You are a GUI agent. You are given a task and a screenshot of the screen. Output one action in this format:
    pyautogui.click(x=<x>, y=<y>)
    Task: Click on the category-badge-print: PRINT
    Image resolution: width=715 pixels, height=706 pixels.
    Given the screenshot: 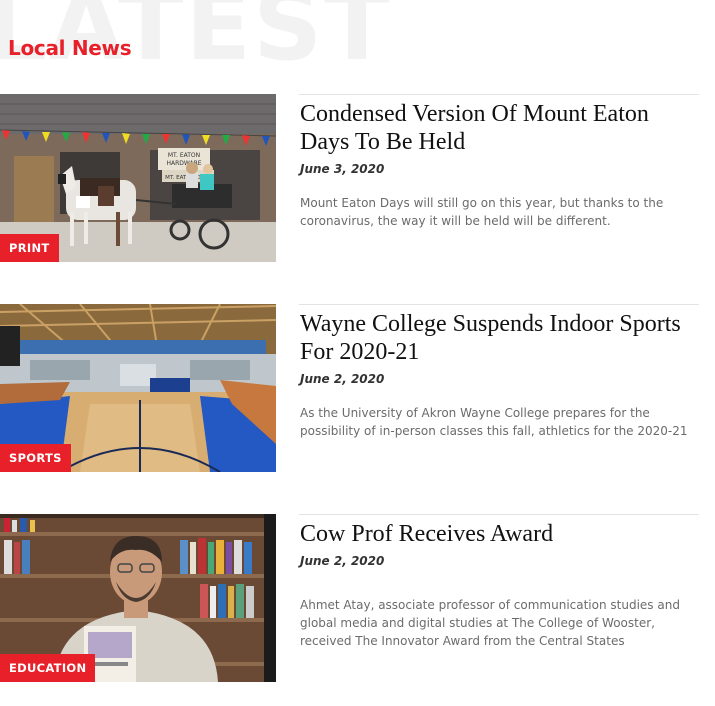 What is the action you would take?
    pyautogui.click(x=29, y=248)
    